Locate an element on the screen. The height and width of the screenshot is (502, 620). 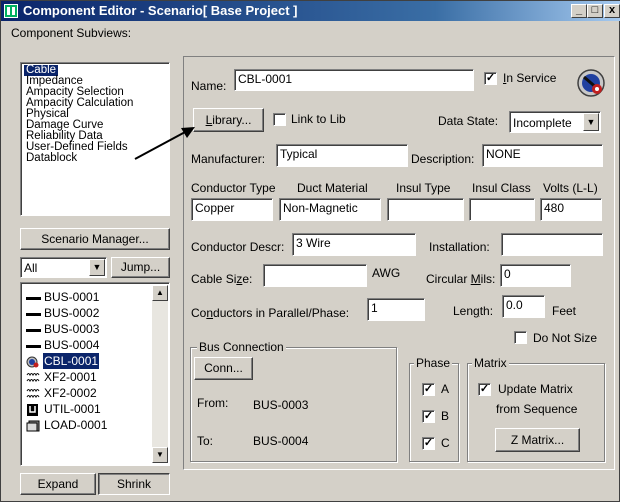
insul-type-label: Insul Type is located at coordinates (423, 188).